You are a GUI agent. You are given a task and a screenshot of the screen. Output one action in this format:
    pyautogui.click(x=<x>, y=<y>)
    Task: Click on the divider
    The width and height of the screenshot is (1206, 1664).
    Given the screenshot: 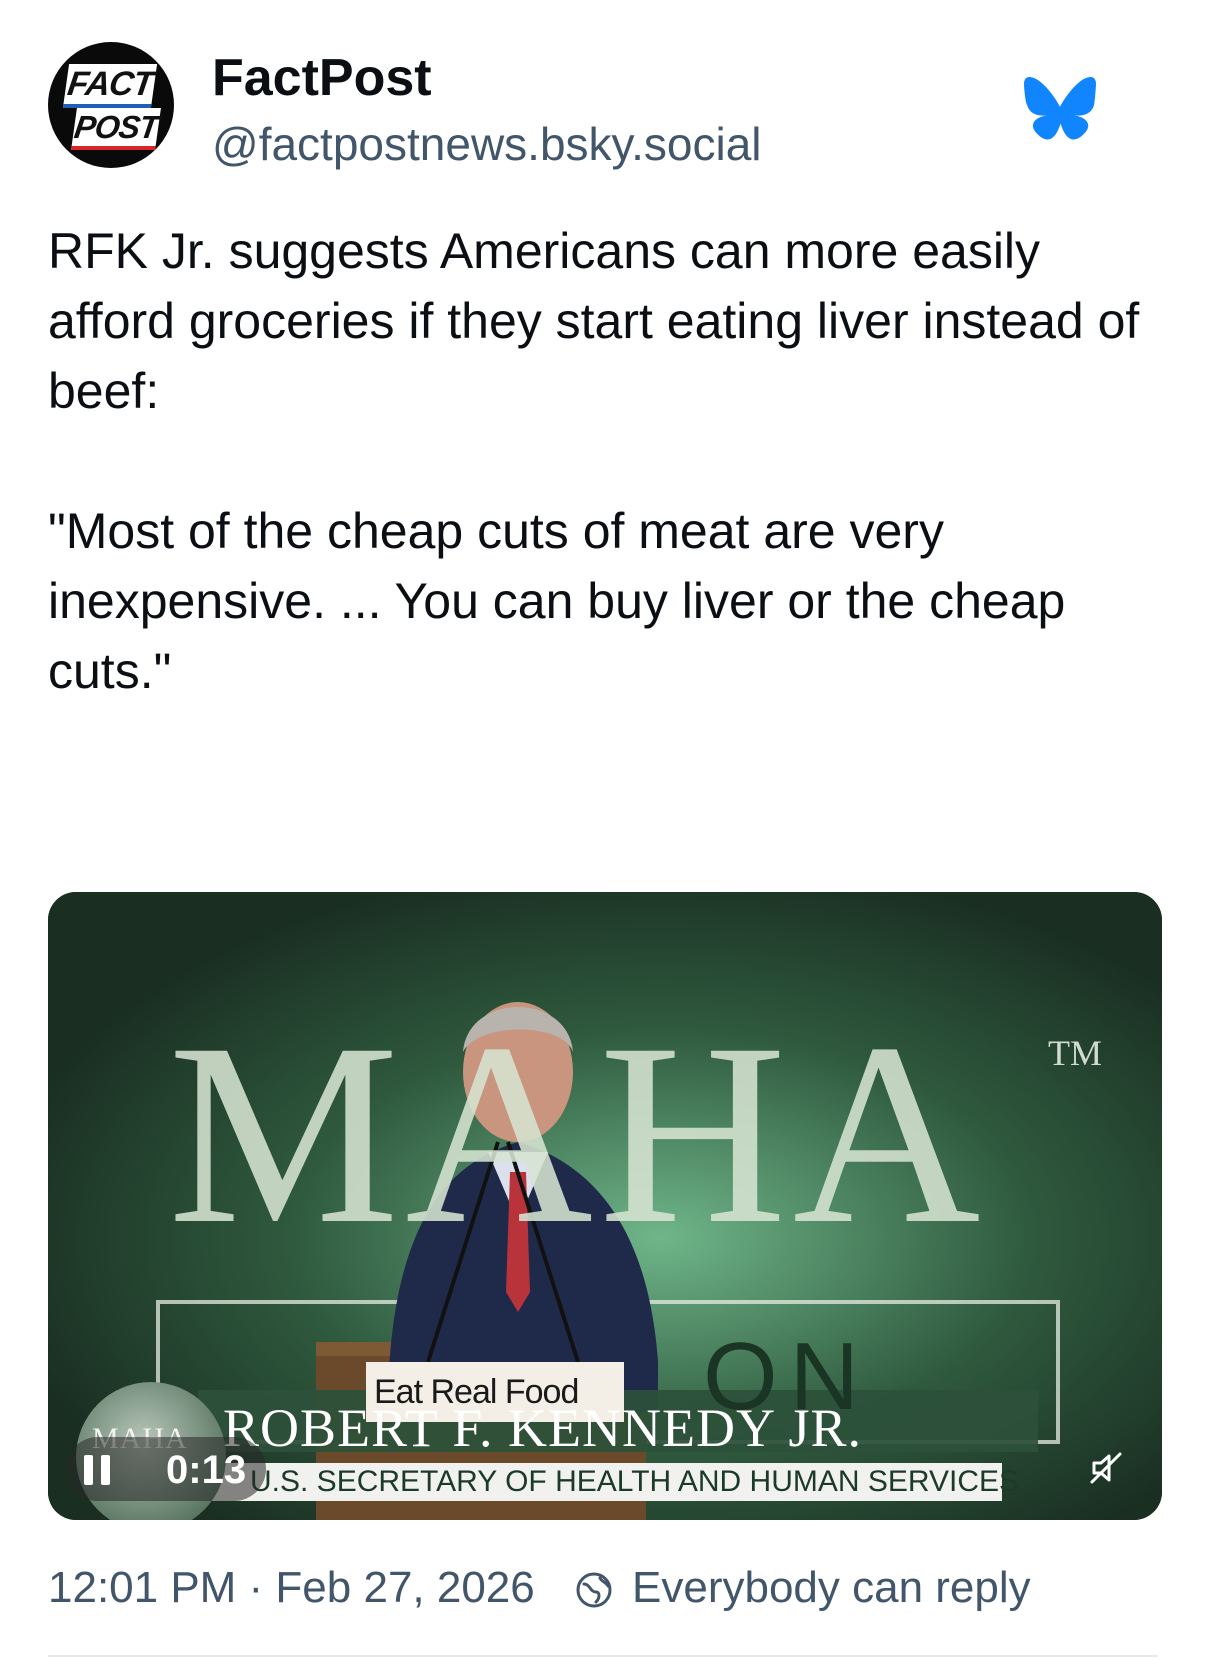 What is the action you would take?
    pyautogui.click(x=603, y=1656)
    